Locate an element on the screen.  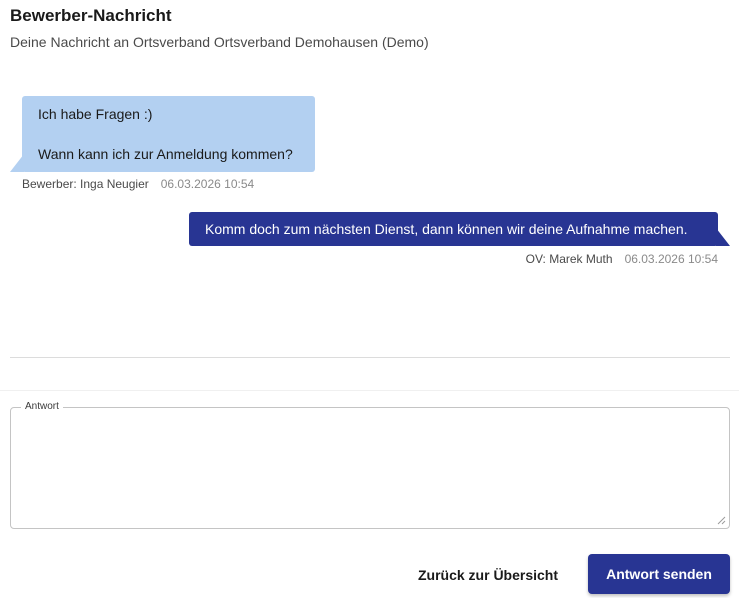
incoming-message-meta: Bewerber: Inga Neugier 06.03.2026 10:54 is located at coordinates (138, 184).